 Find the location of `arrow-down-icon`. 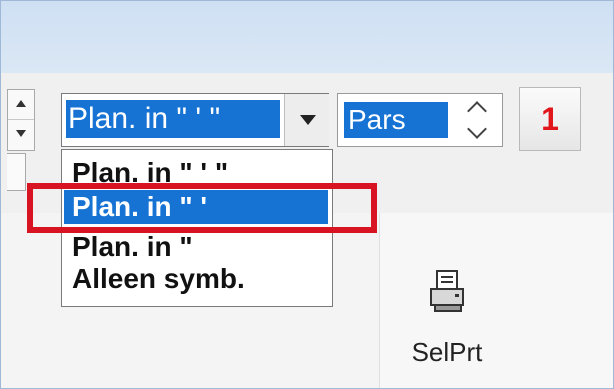

arrow-down-icon is located at coordinates (21, 133).